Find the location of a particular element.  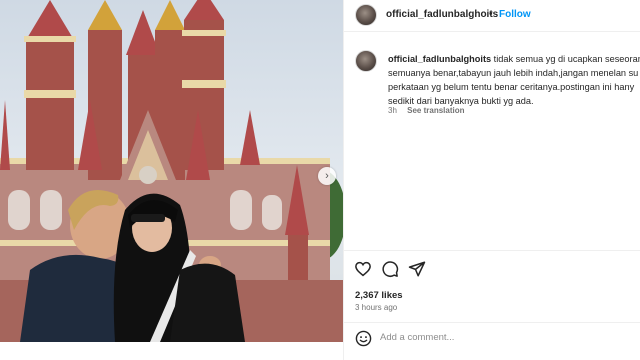

caption-line-text: tidak semua yg di ucapkan seseoran is located at coordinates (566, 59).